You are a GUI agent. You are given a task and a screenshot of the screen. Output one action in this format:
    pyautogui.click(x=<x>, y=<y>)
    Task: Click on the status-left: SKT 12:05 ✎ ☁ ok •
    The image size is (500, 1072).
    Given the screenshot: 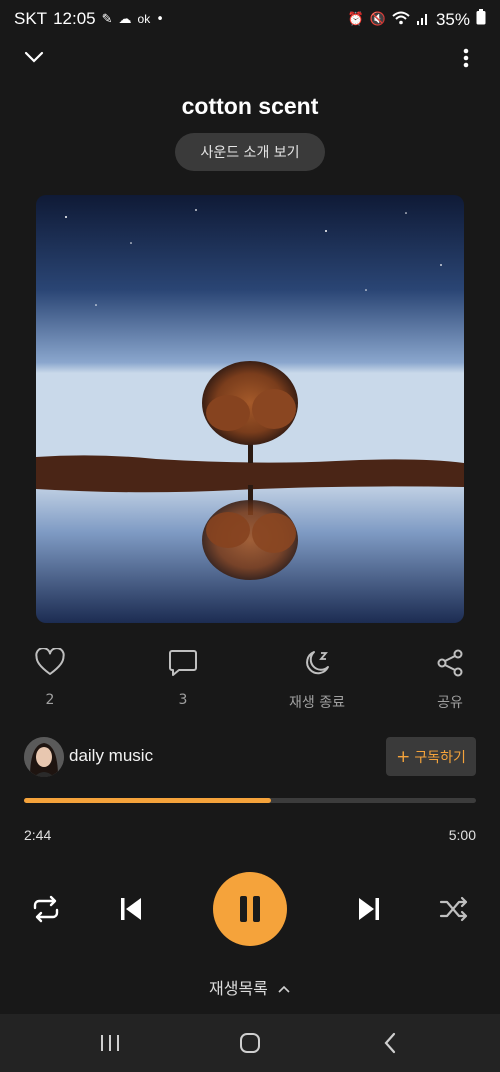 What is the action you would take?
    pyautogui.click(x=89, y=19)
    